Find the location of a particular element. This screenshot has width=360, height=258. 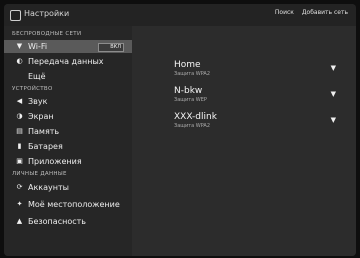

storage-icon: ▤ is located at coordinates (19, 131).